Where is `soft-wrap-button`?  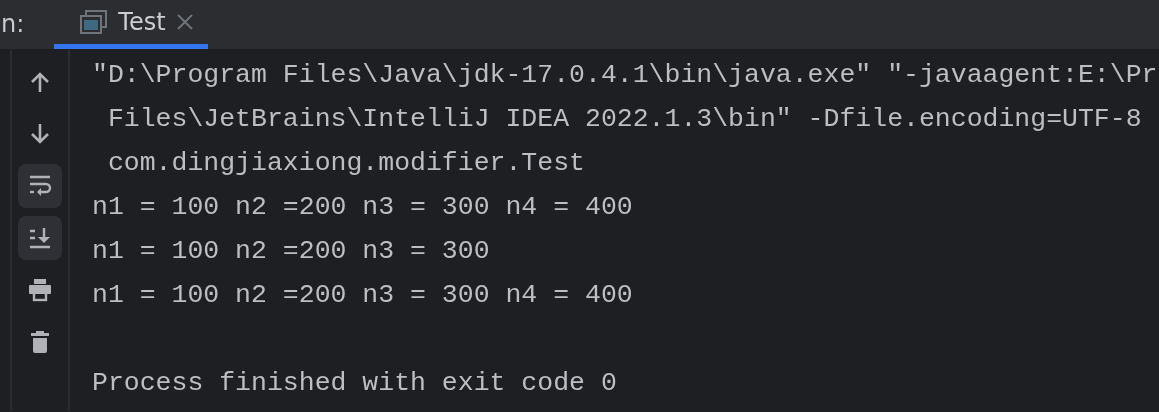
soft-wrap-button is located at coordinates (40, 186).